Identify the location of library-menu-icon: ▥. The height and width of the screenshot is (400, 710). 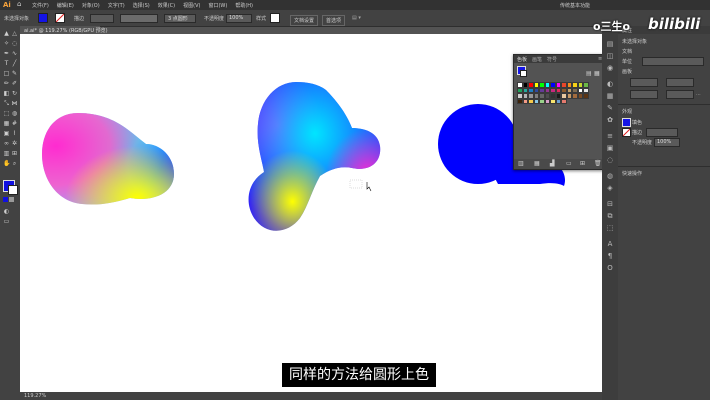
(521, 163).